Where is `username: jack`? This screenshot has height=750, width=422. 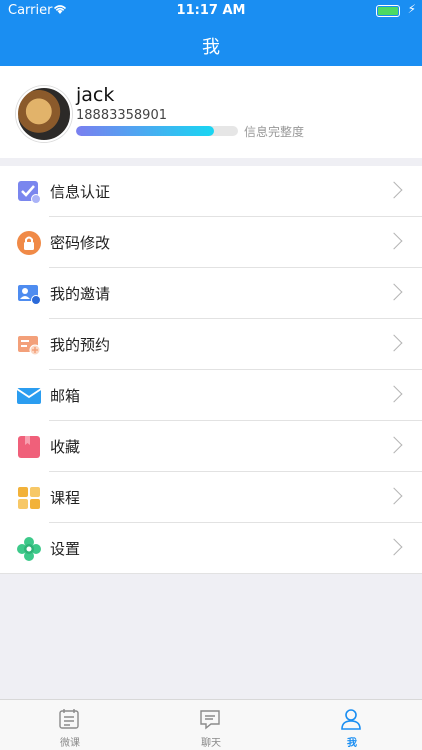
username: jack is located at coordinates (95, 95).